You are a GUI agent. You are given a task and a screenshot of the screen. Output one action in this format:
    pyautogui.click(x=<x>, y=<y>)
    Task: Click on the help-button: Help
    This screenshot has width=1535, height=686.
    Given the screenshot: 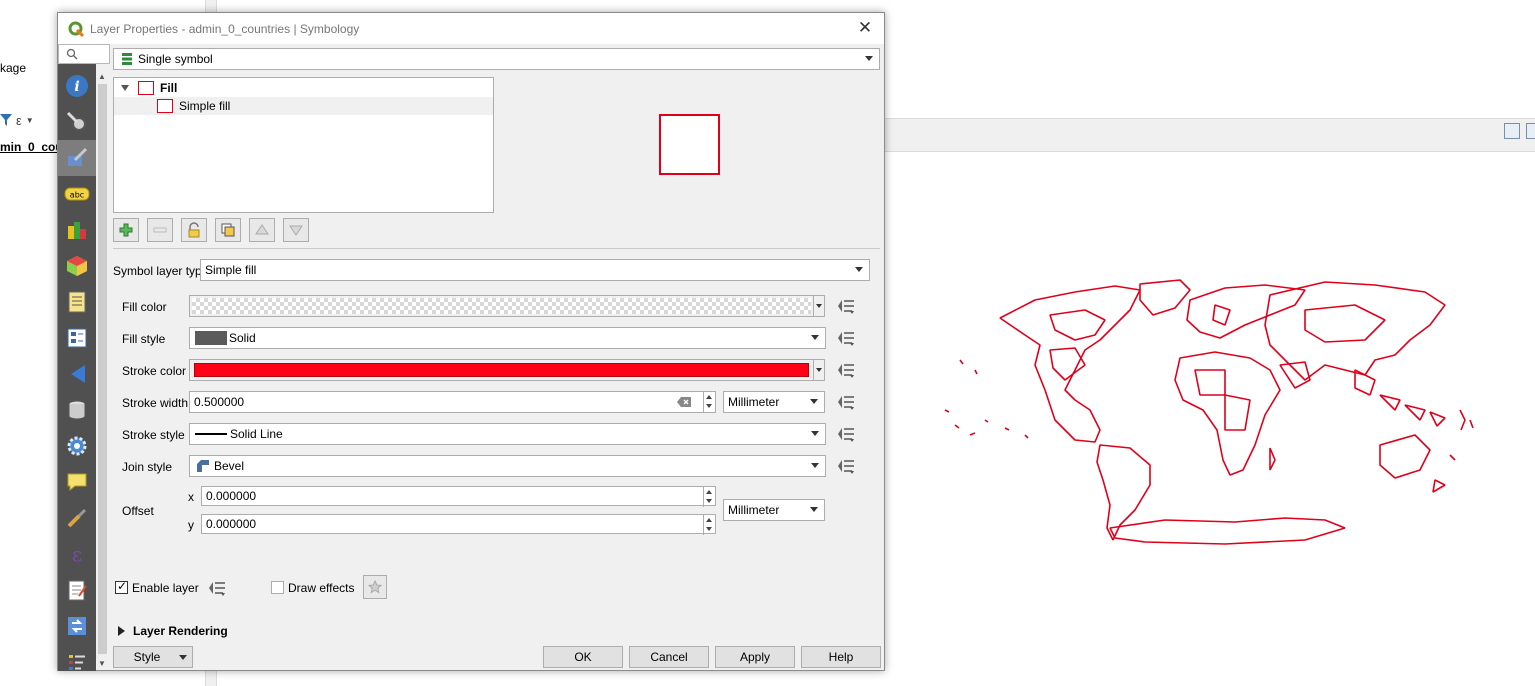 What is the action you would take?
    pyautogui.click(x=841, y=657)
    